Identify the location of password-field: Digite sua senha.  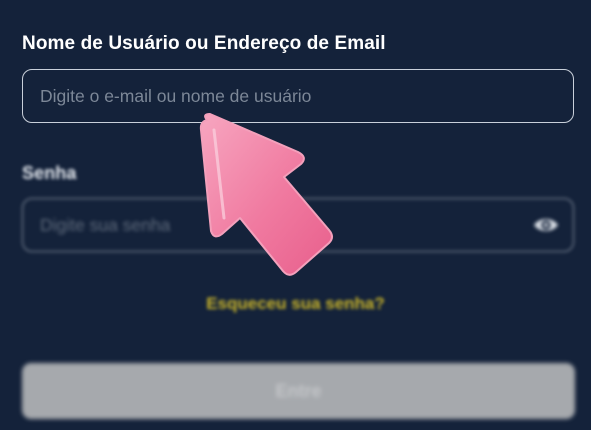
(298, 225).